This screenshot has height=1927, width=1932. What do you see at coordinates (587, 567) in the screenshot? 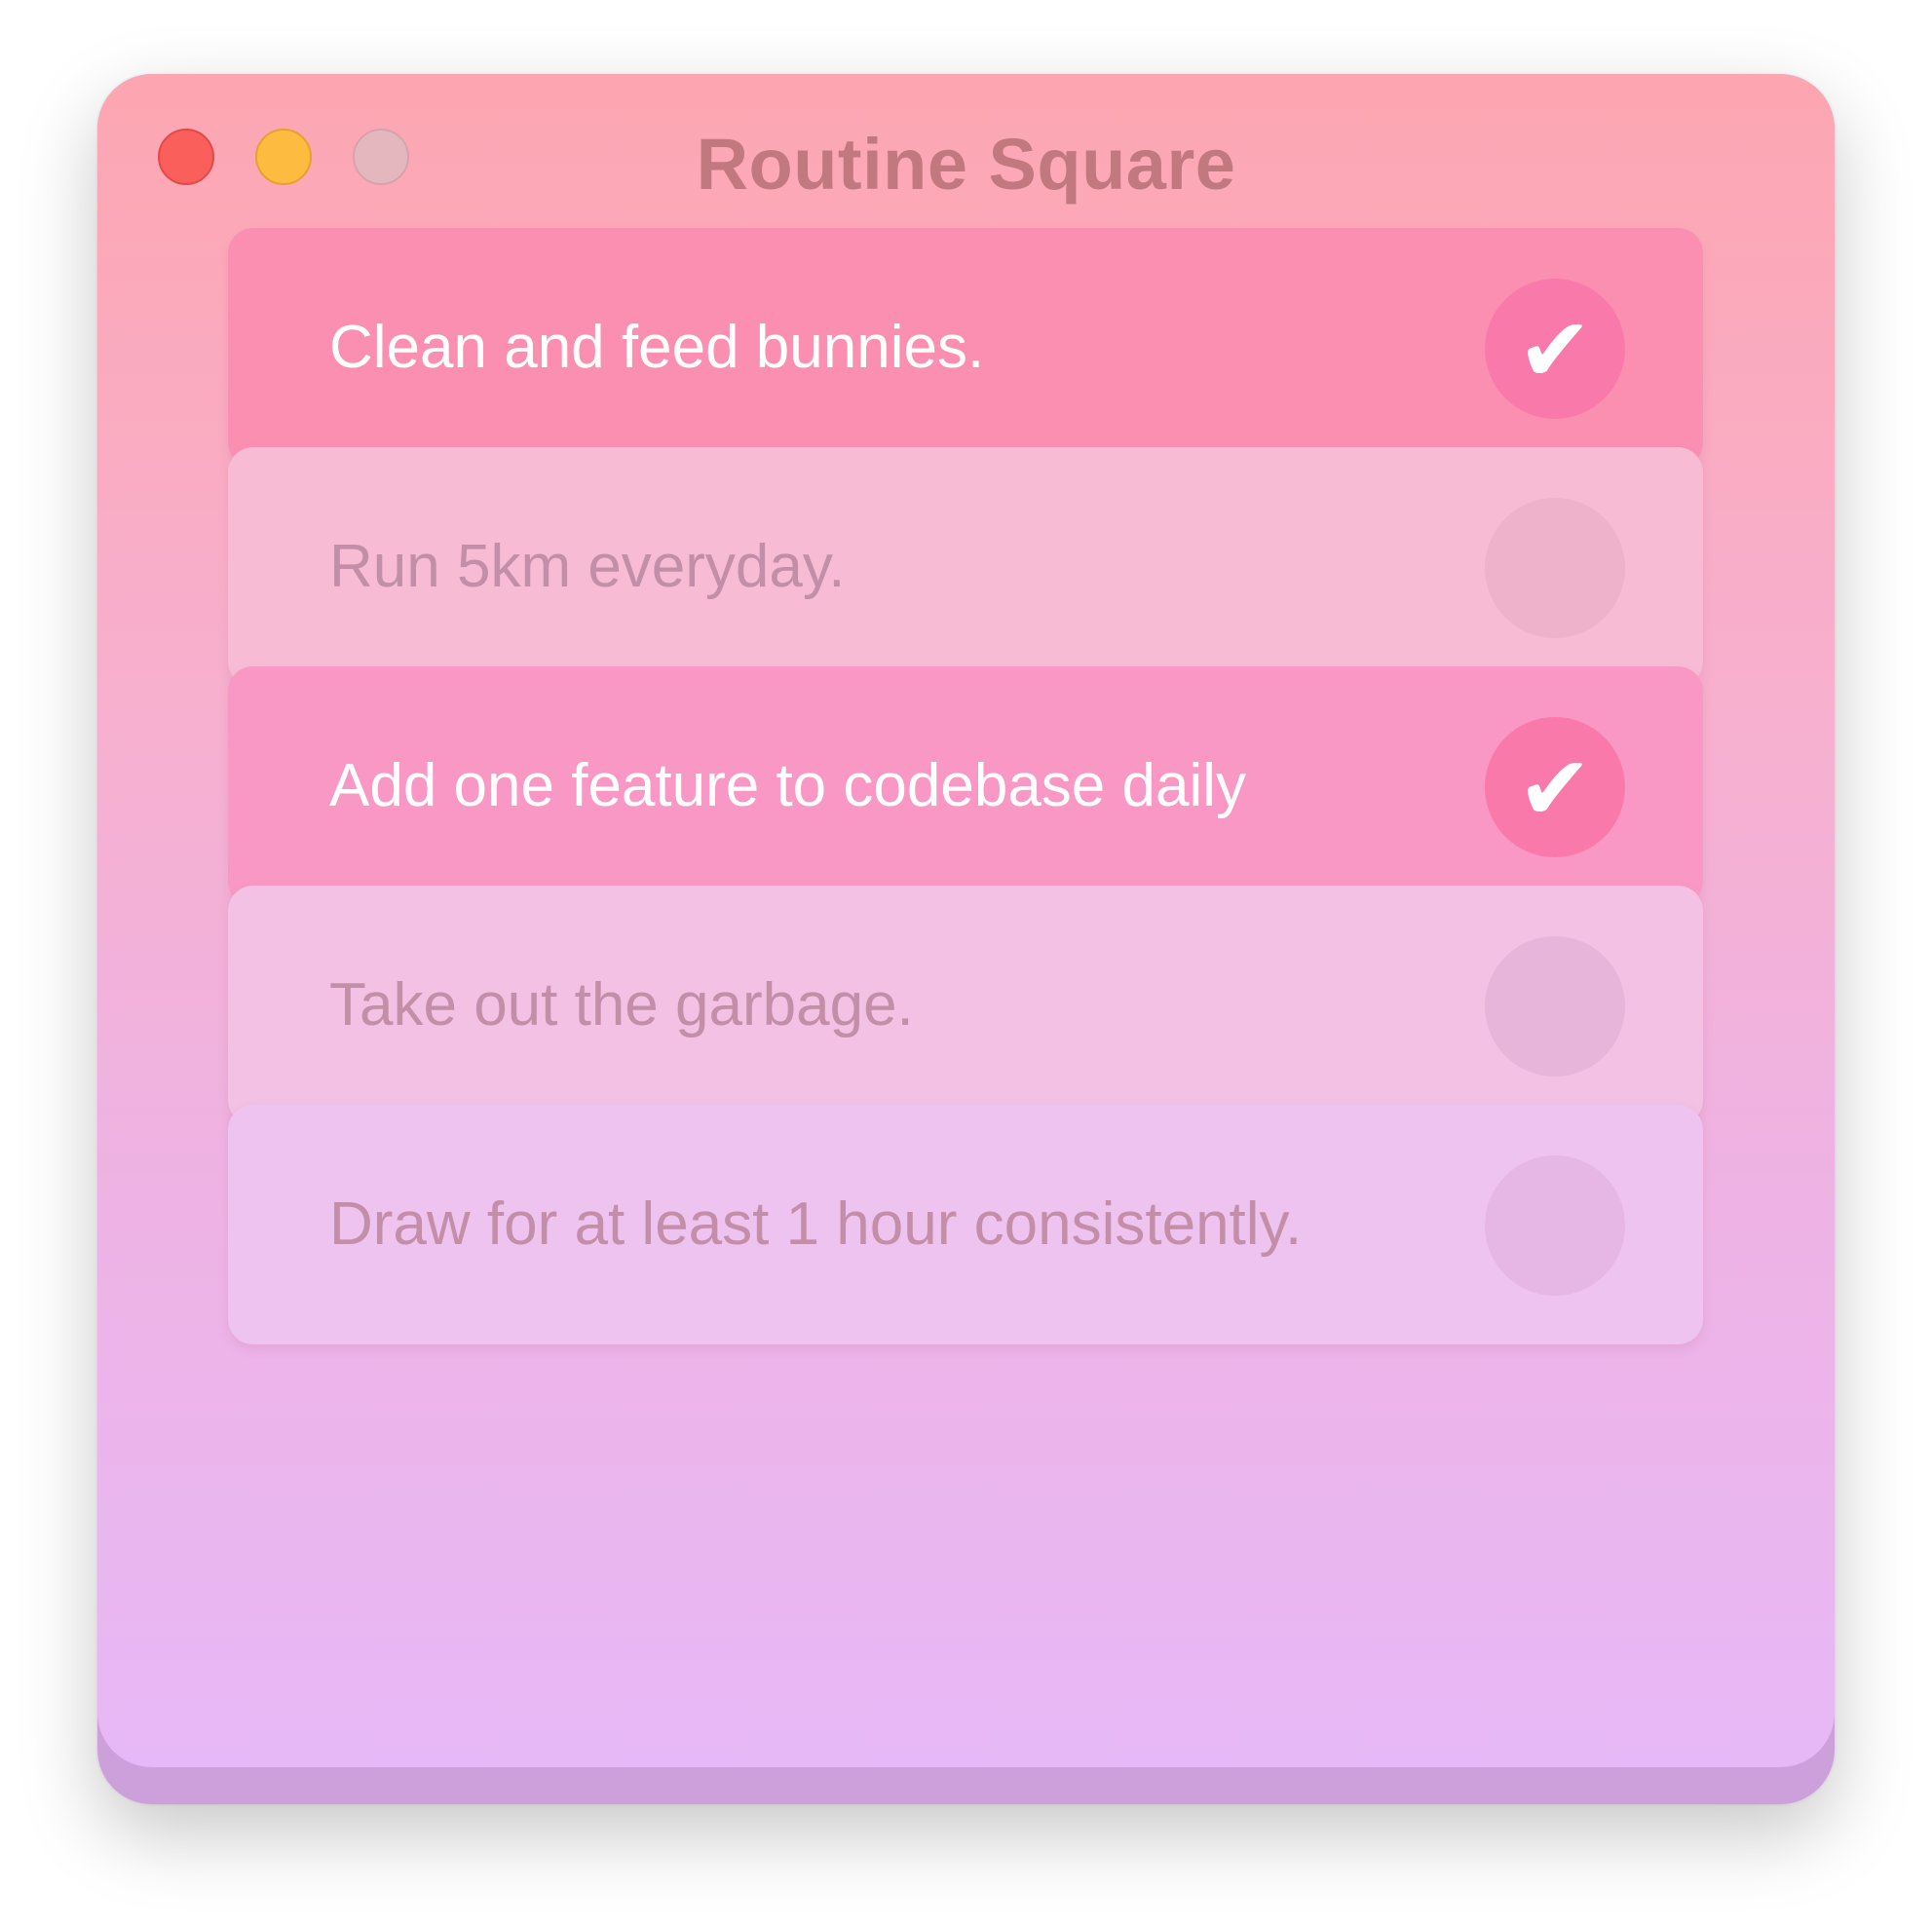
I see `task-label: Run 5km everyday.` at bounding box center [587, 567].